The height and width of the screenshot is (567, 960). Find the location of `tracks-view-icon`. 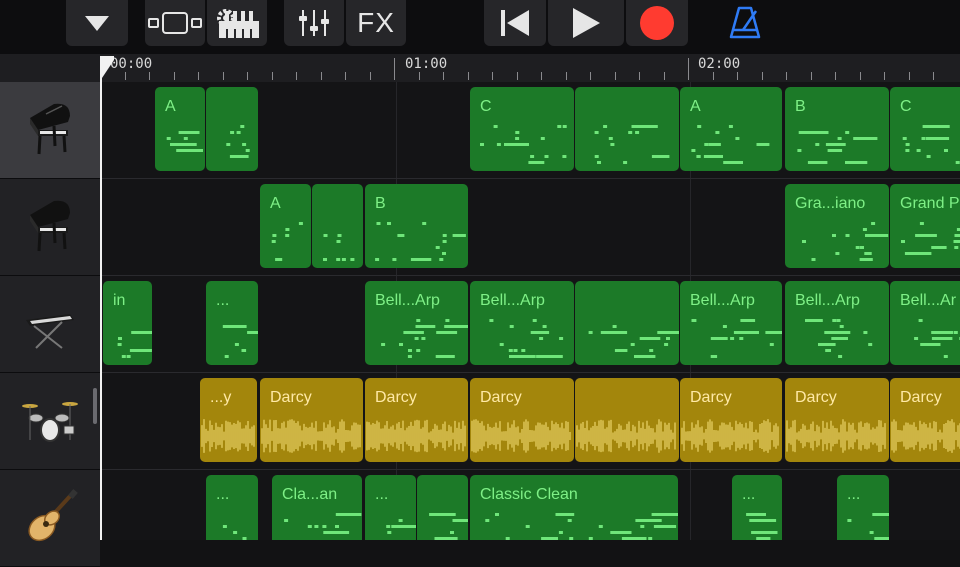

tracks-view-icon is located at coordinates (175, 23).